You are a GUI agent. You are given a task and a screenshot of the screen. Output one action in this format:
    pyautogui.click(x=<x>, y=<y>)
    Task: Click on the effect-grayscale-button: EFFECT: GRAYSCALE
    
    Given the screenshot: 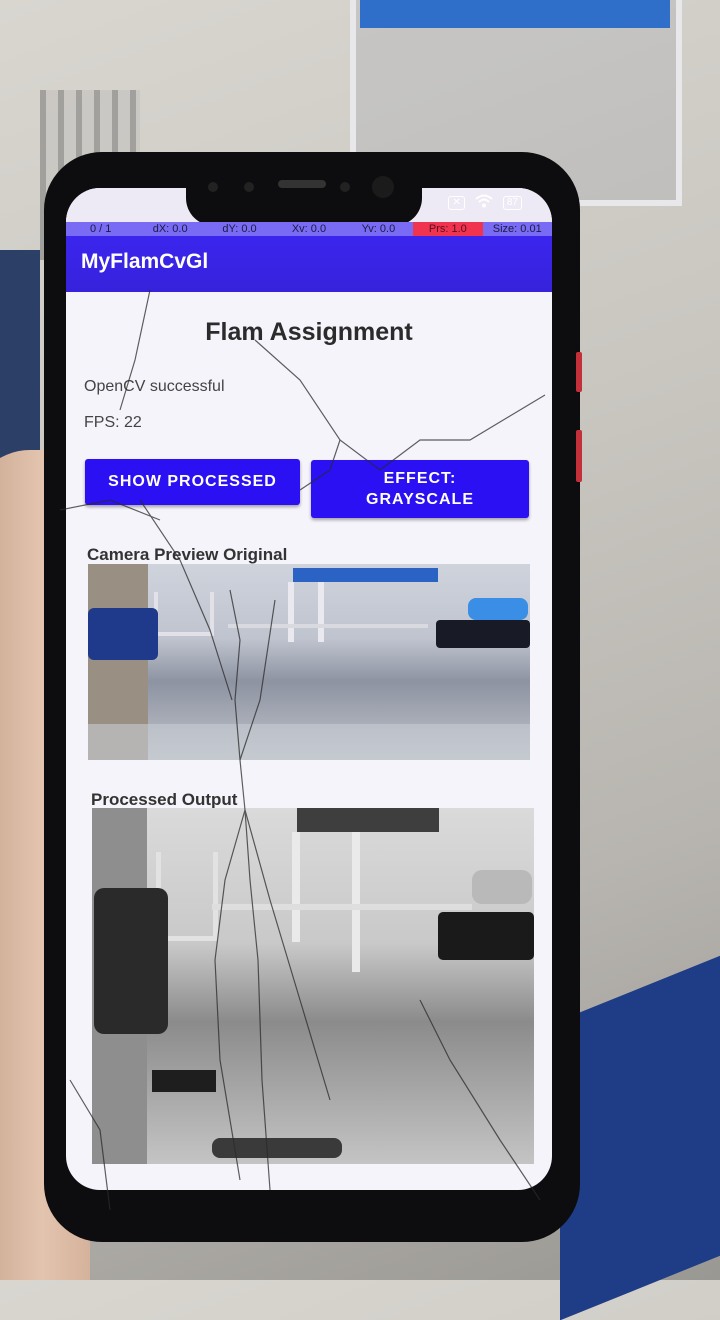 What is the action you would take?
    pyautogui.click(x=420, y=489)
    